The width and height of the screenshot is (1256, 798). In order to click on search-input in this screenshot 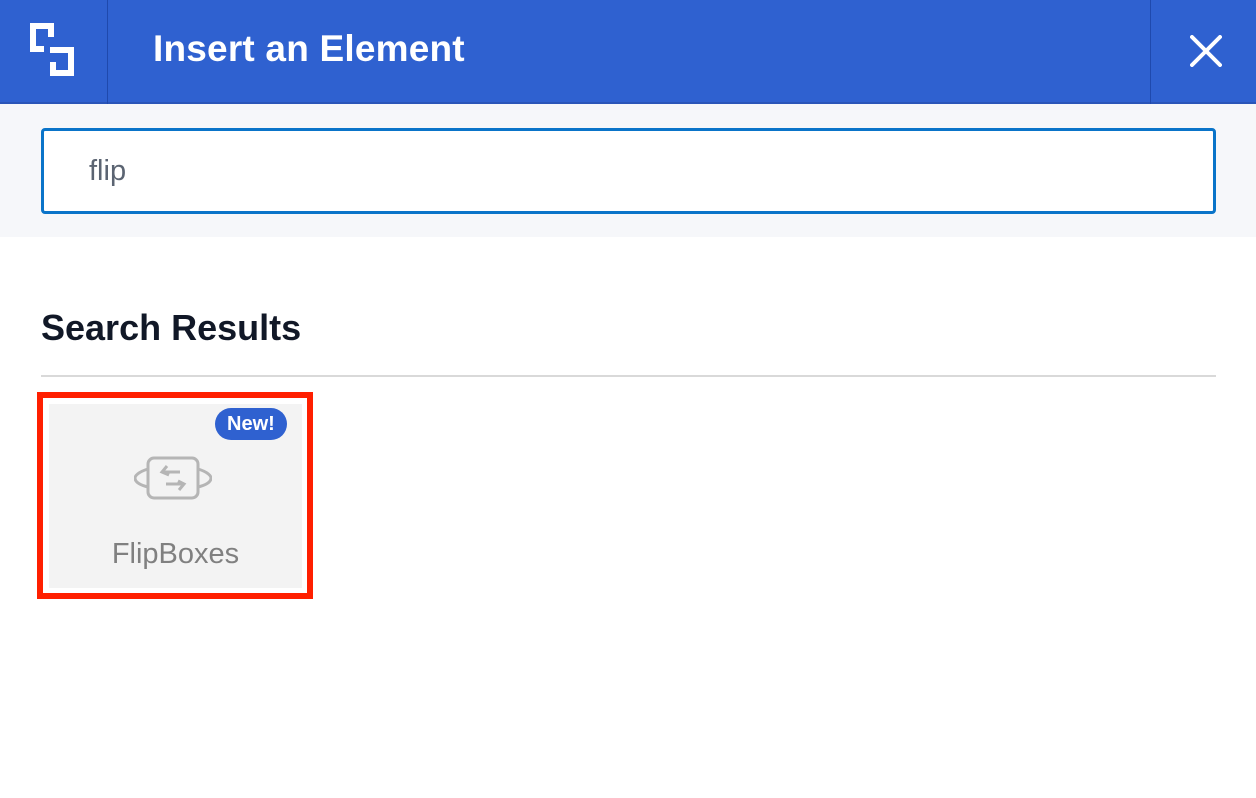, I will do `click(628, 171)`.